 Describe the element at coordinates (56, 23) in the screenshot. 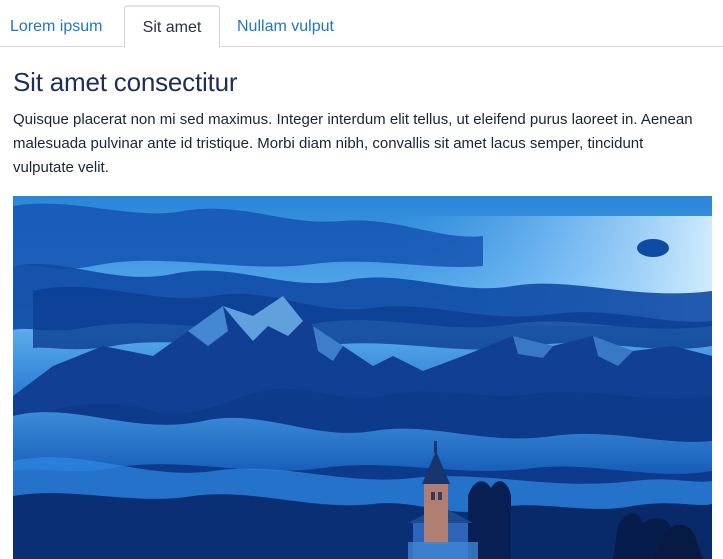

I see `tab-lorem-ipsum: Lorem ipsum` at that location.